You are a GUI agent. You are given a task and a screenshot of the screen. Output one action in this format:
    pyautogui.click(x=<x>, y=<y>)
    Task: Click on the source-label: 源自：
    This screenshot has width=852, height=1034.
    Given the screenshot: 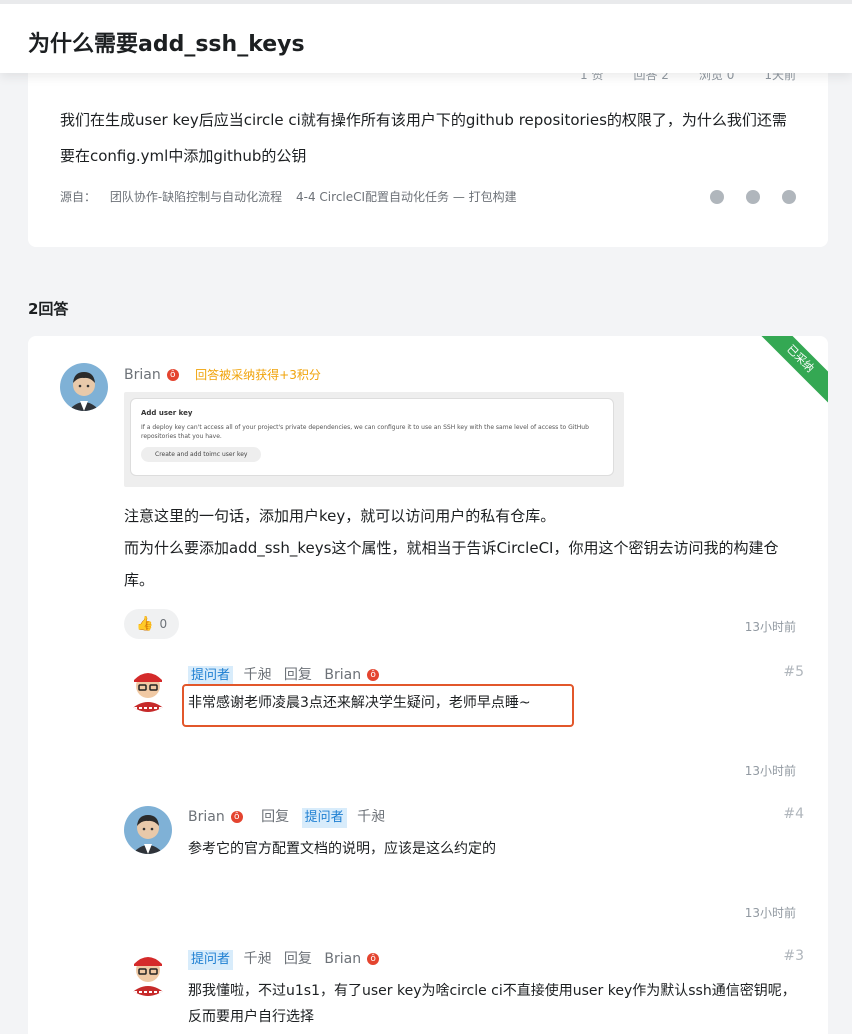 What is the action you would take?
    pyautogui.click(x=78, y=197)
    